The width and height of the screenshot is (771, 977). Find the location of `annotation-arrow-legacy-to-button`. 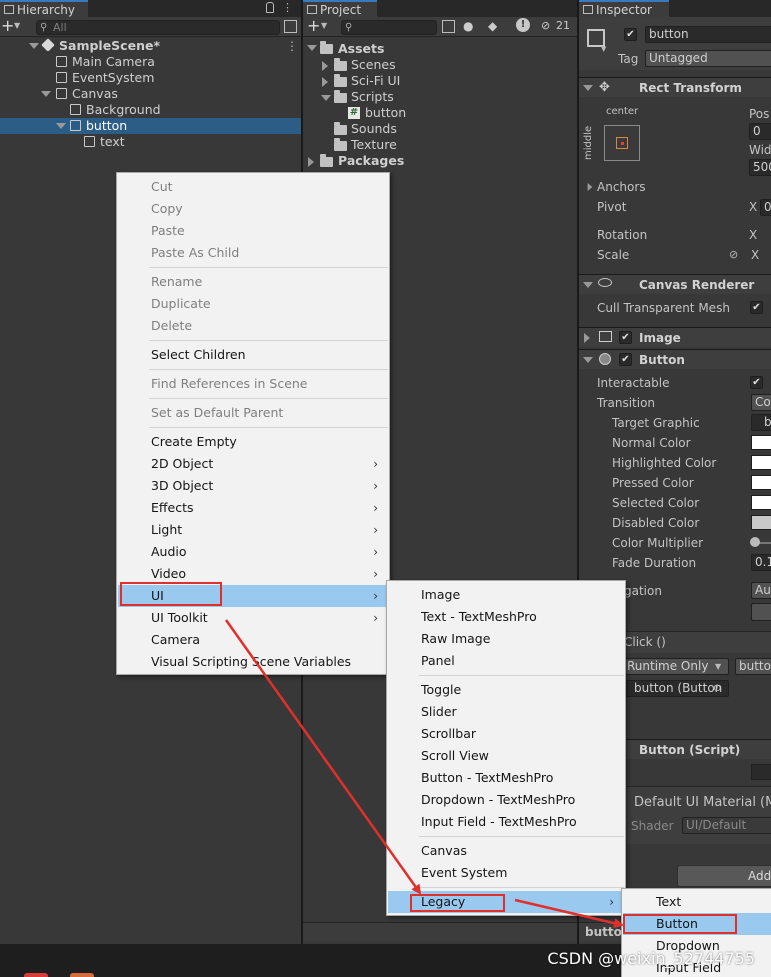

annotation-arrow-legacy-to-button is located at coordinates (569, 913).